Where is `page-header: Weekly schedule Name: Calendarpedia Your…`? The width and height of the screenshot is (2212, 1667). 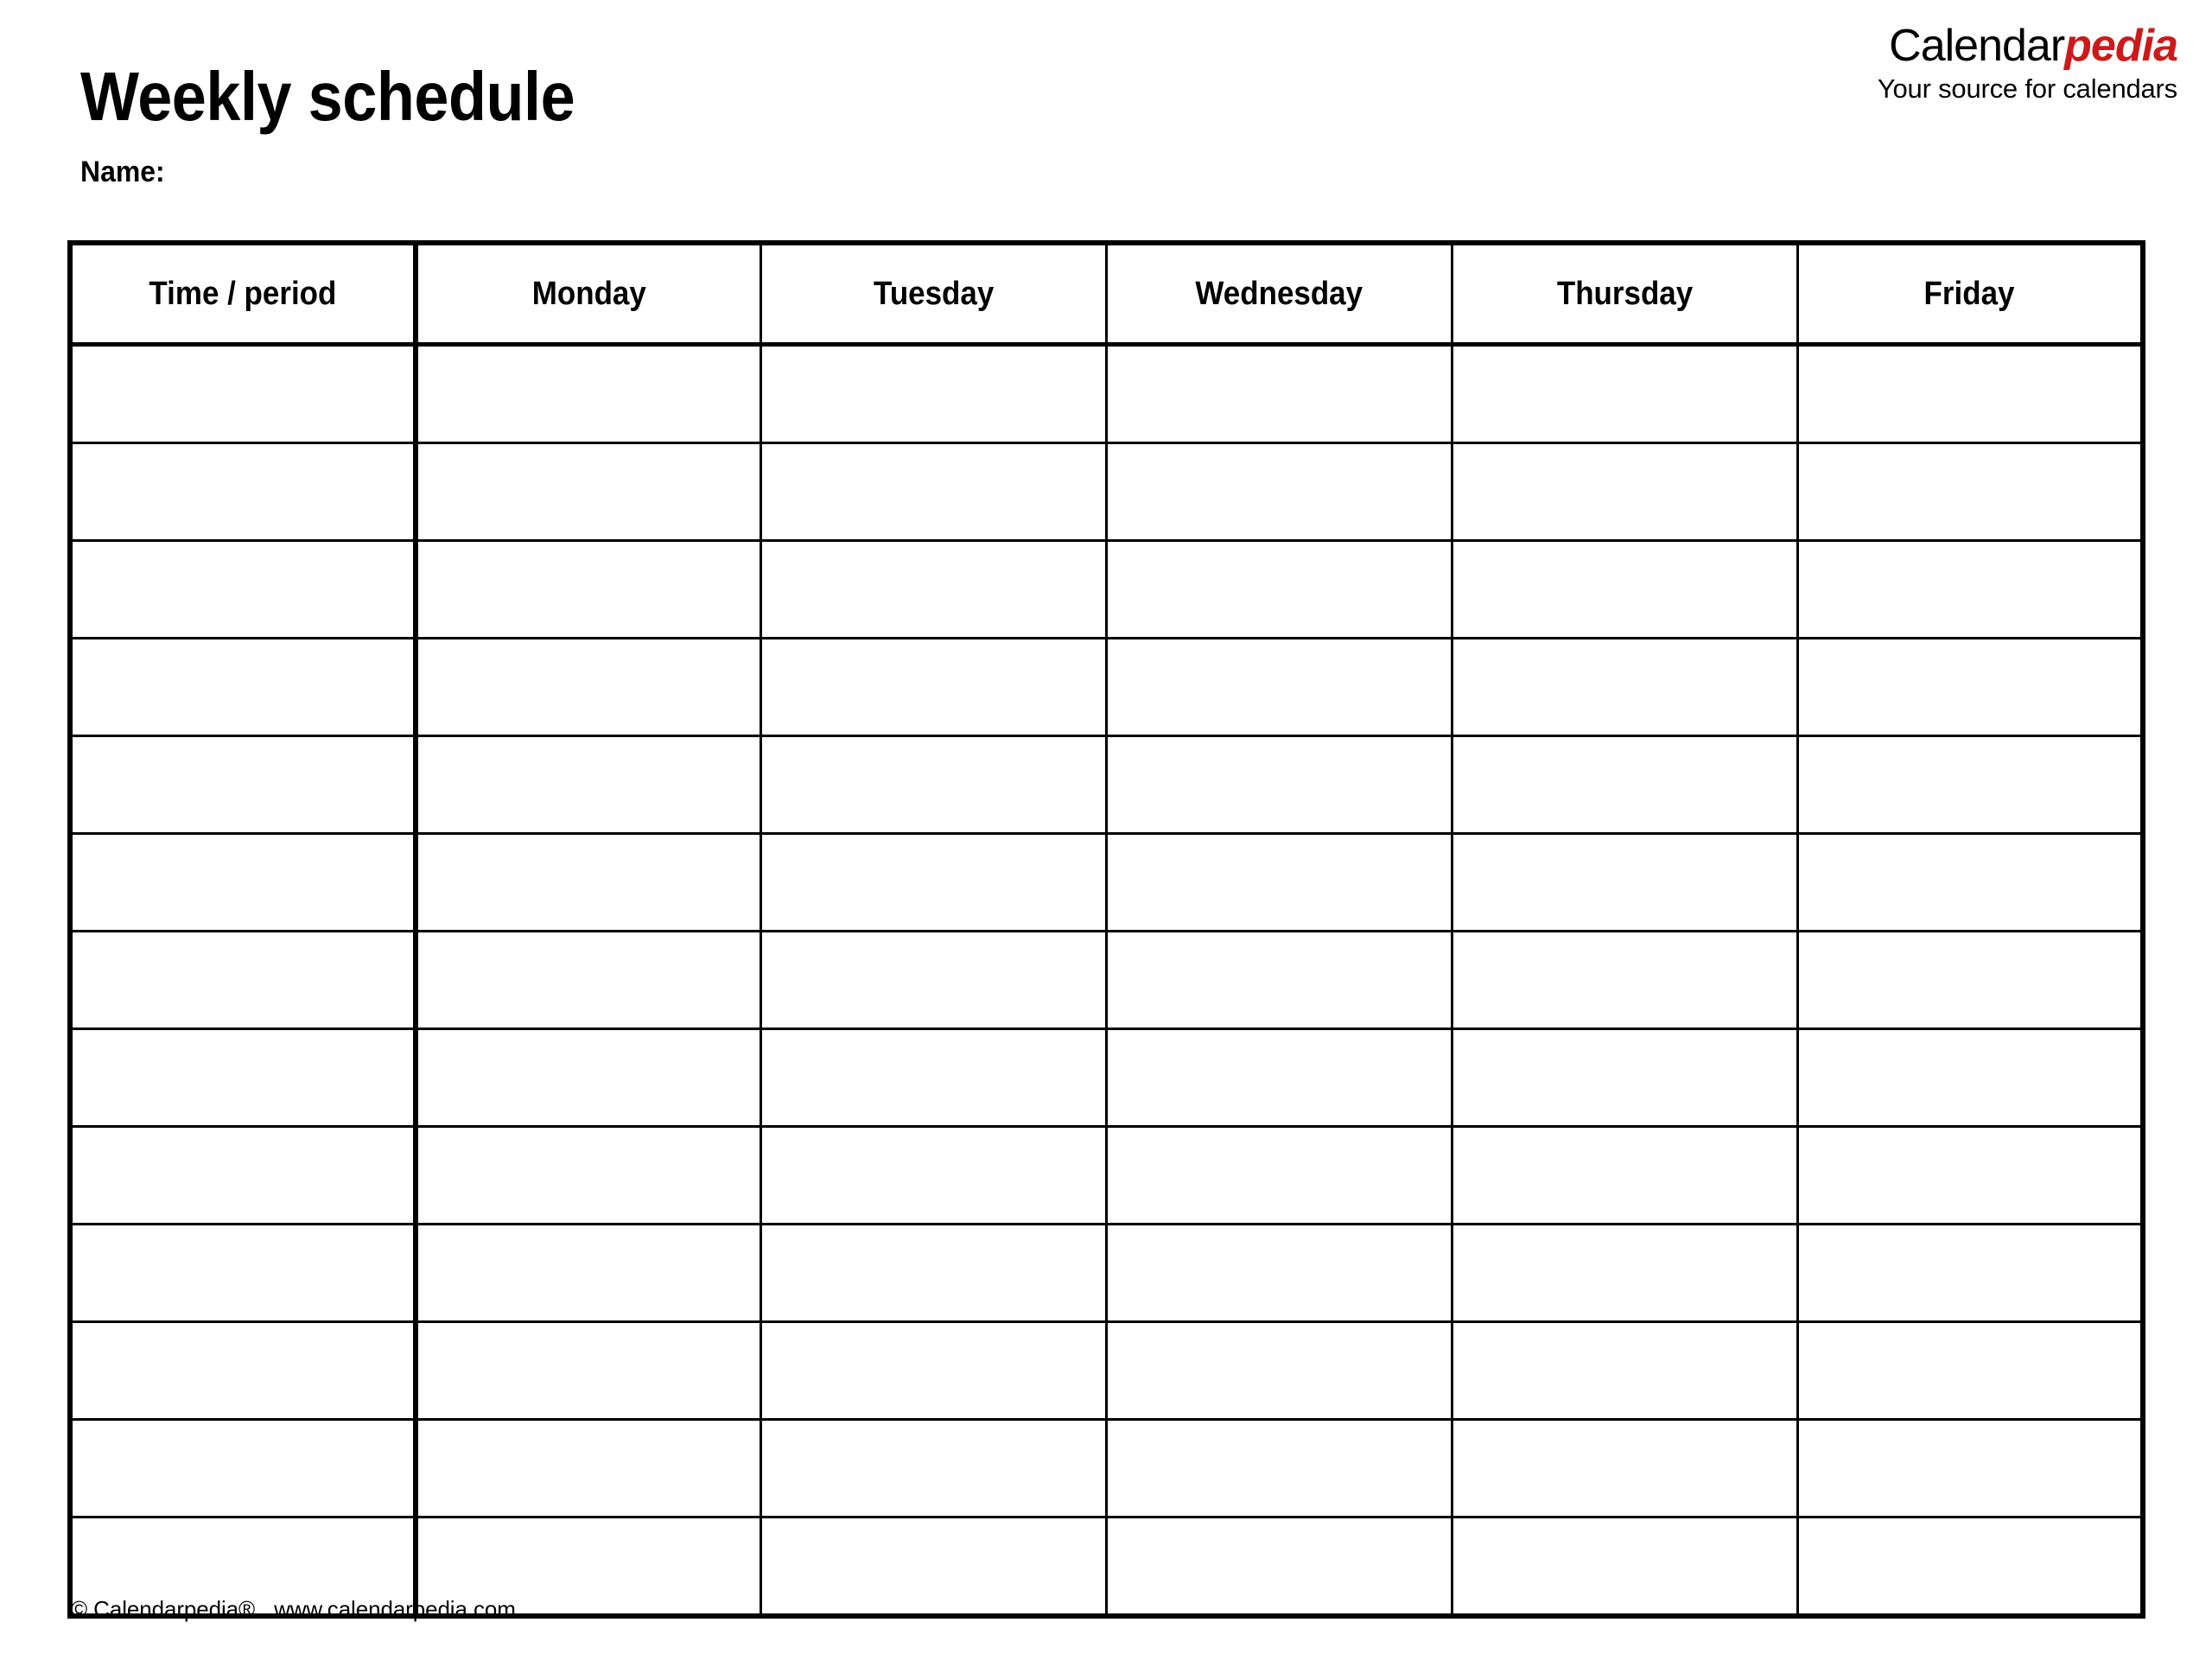
page-header: Weekly schedule Name: Calendarpedia Your… is located at coordinates (1106, 120).